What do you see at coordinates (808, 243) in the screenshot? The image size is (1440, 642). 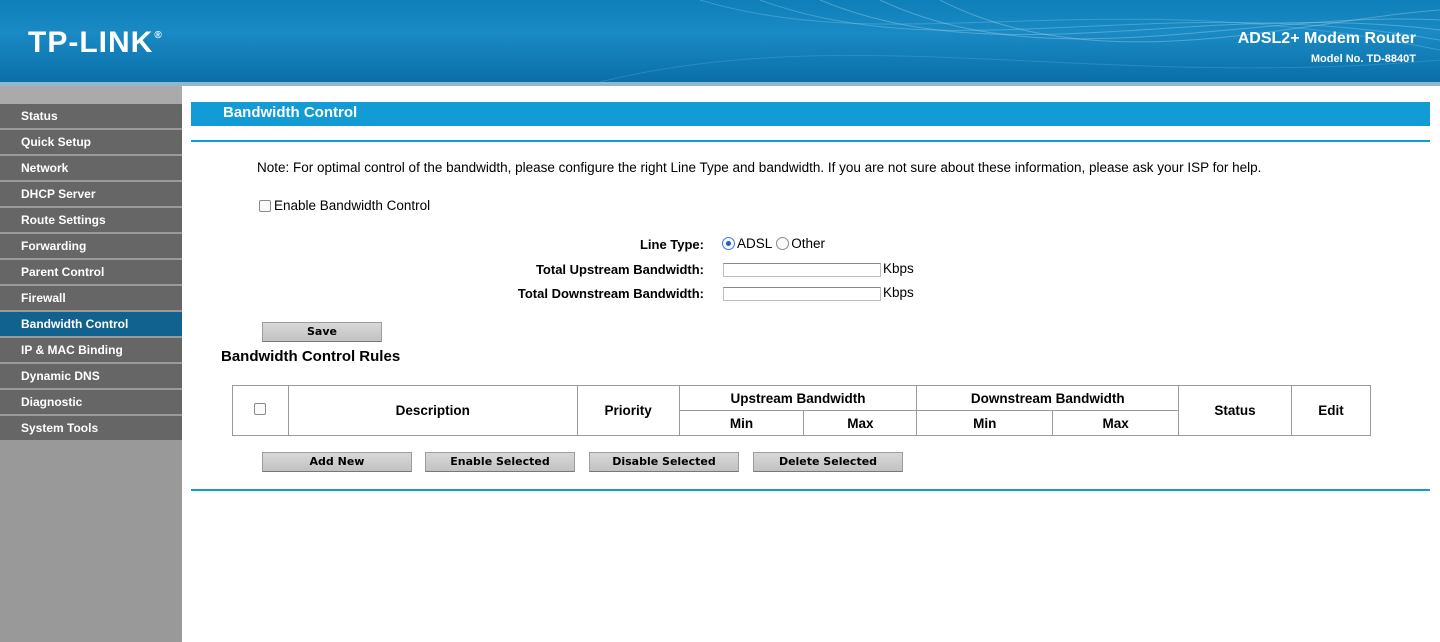 I see `line-type-other-label: Other` at bounding box center [808, 243].